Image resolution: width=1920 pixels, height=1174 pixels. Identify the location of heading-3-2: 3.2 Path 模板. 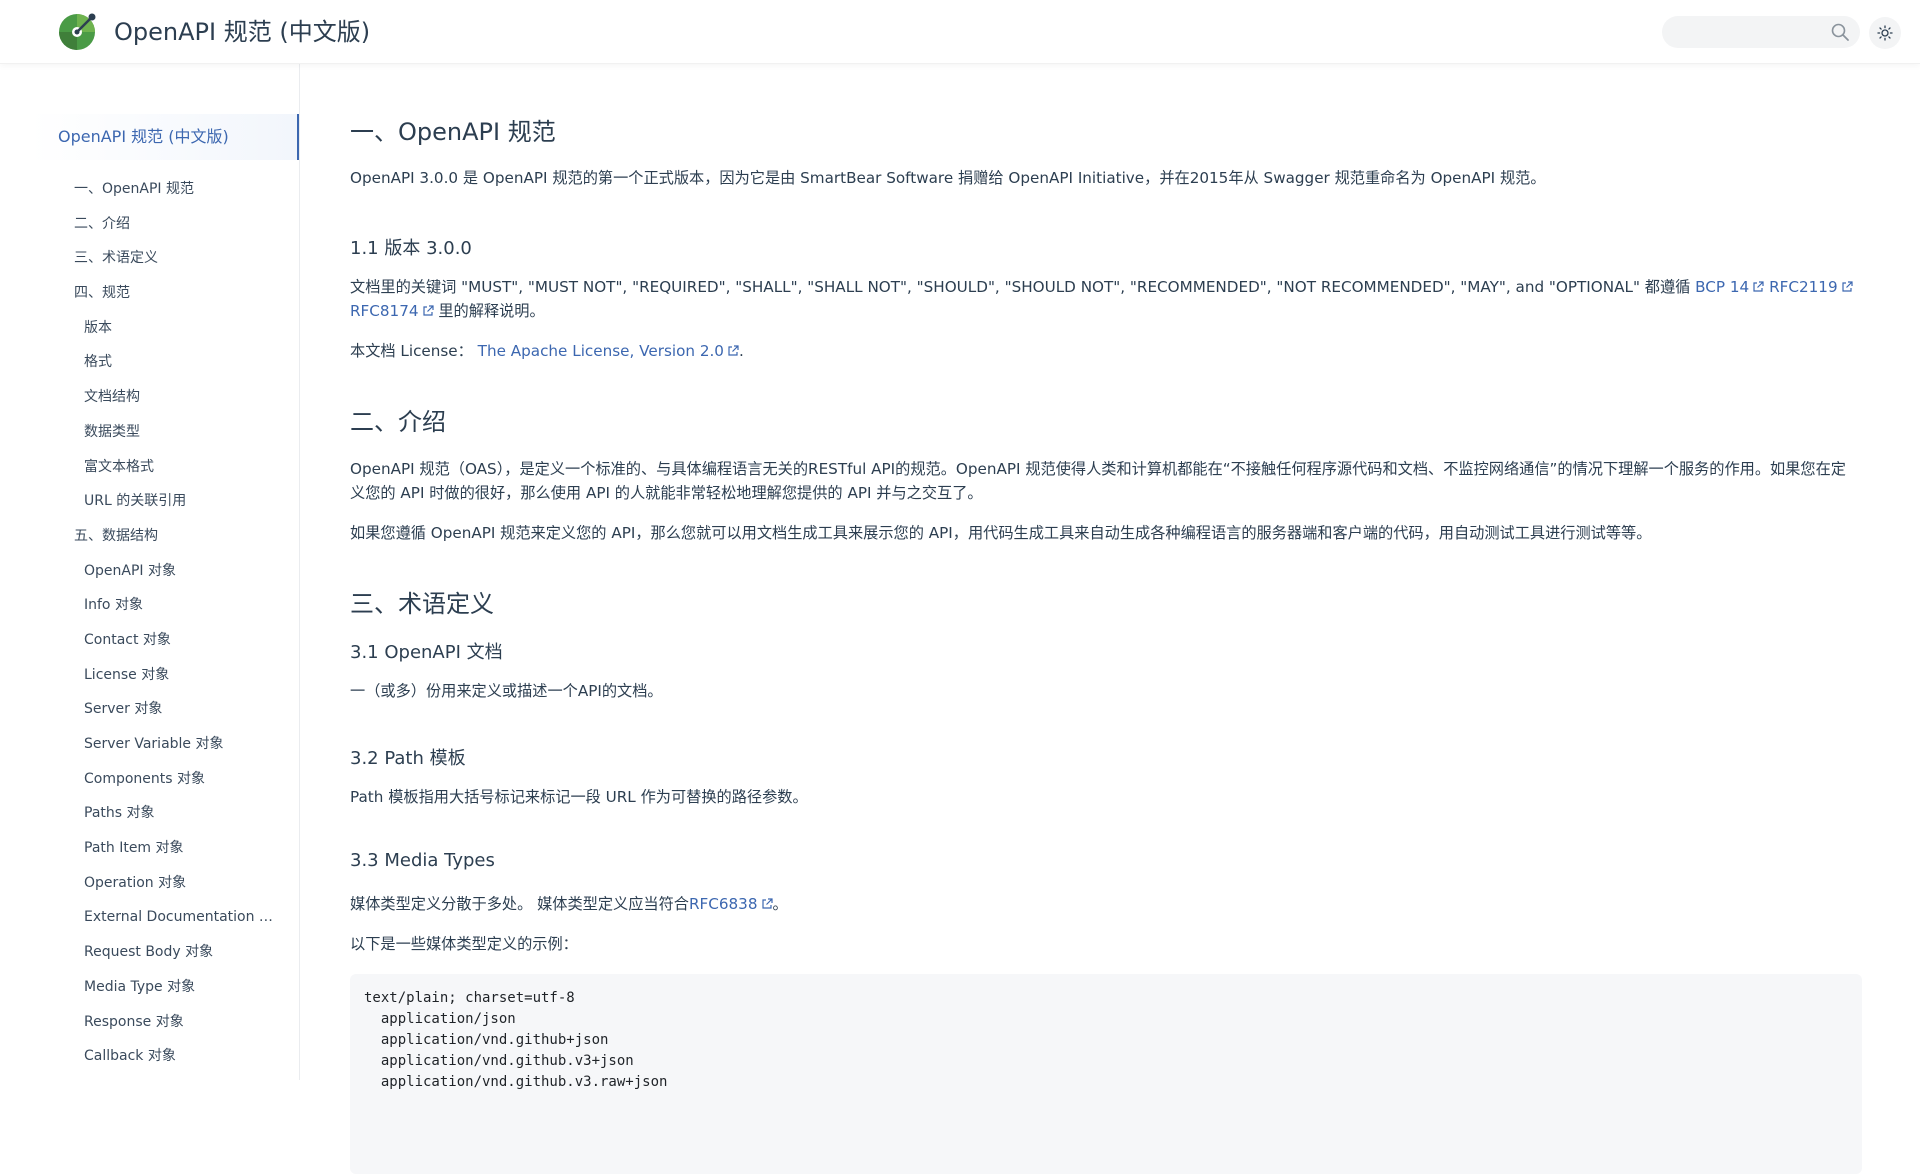
(408, 758).